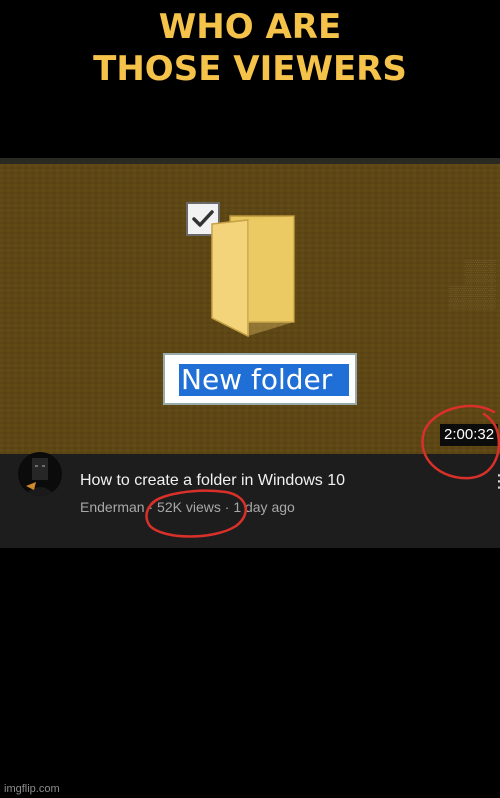 The image size is (500, 798). Describe the element at coordinates (40, 474) in the screenshot. I see `avatar` at that location.